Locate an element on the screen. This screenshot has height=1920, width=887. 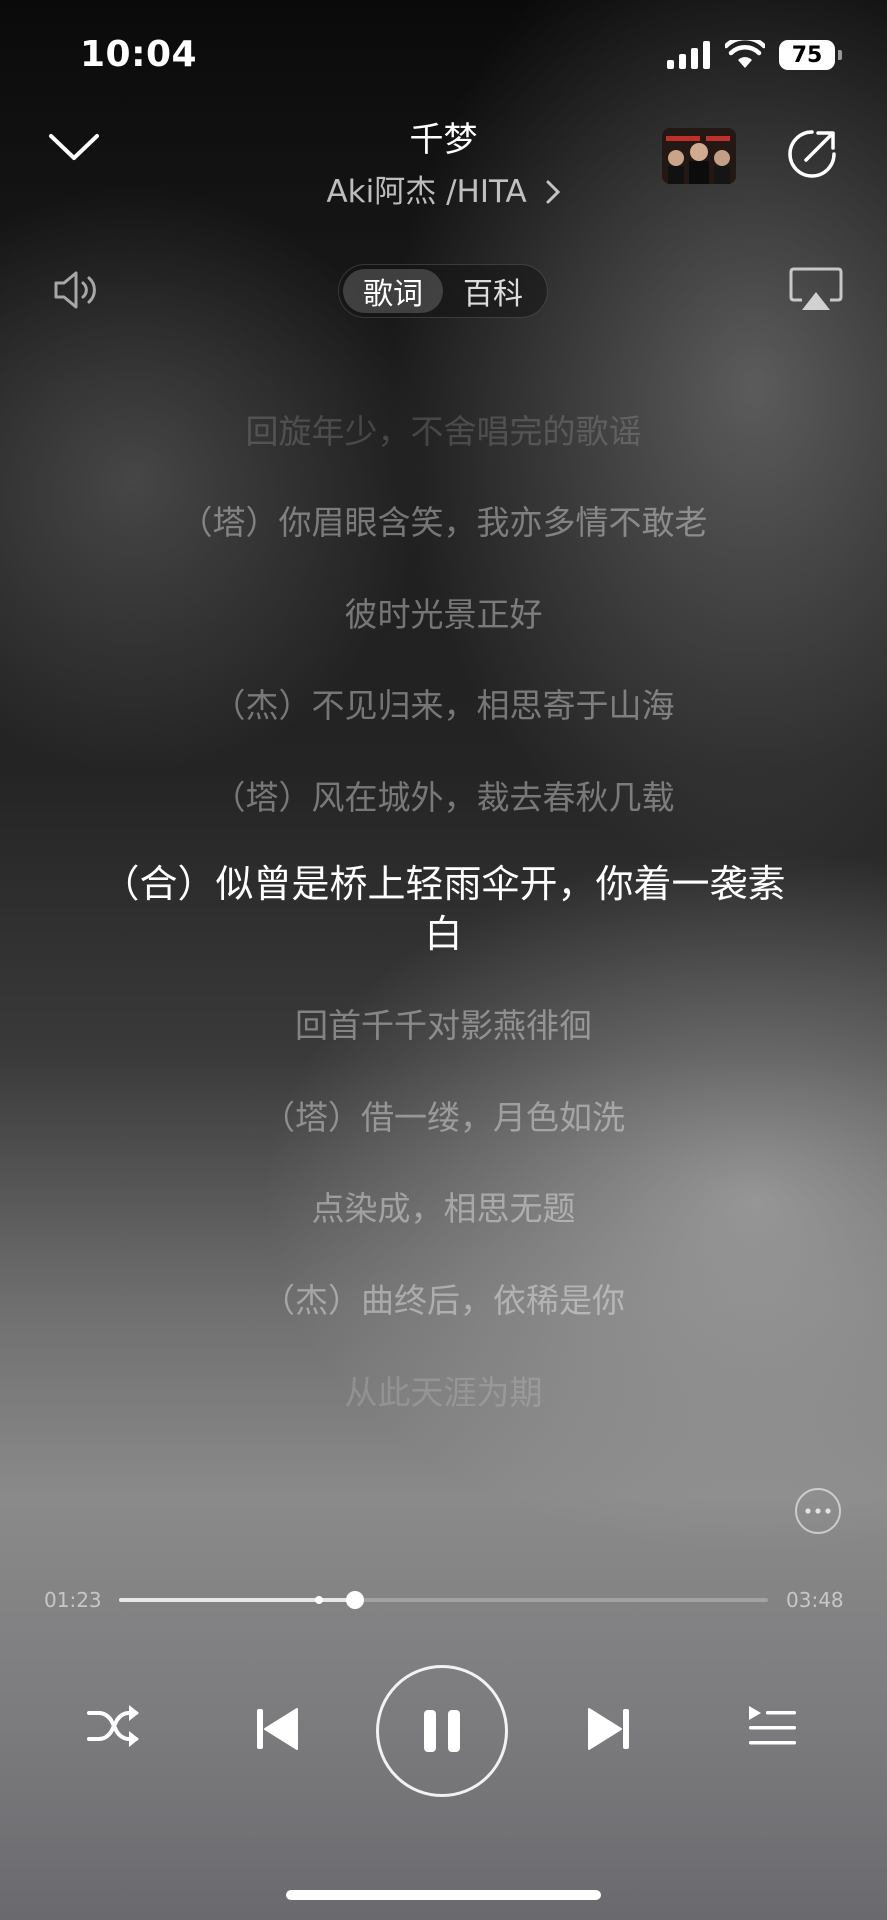
more-options-button is located at coordinates (818, 1511).